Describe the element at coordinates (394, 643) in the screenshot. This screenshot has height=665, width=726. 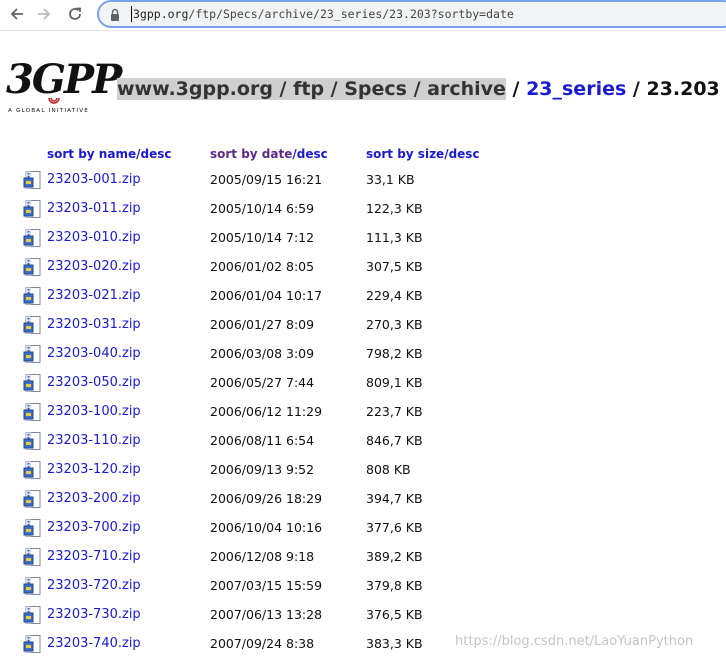
I see `file-size: 383,3 KB` at that location.